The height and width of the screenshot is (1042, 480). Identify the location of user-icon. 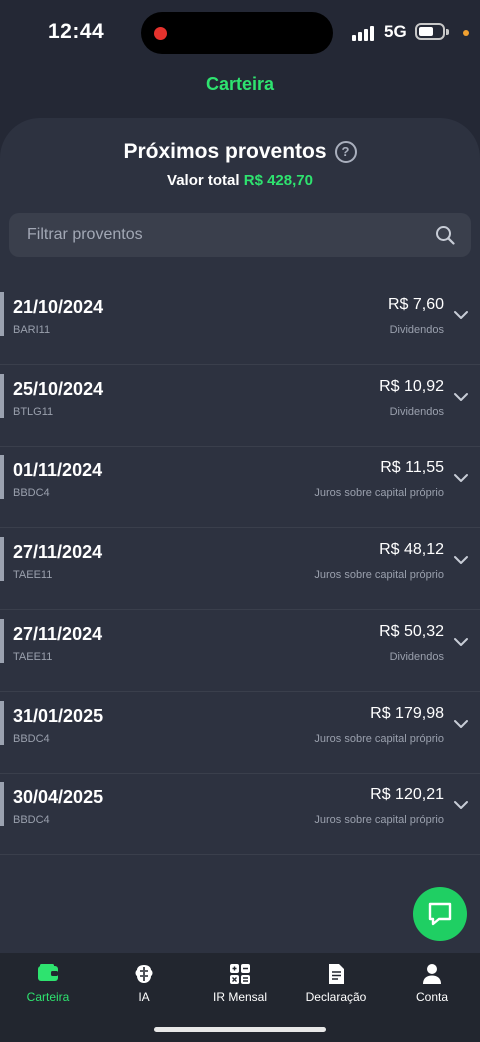
(432, 974).